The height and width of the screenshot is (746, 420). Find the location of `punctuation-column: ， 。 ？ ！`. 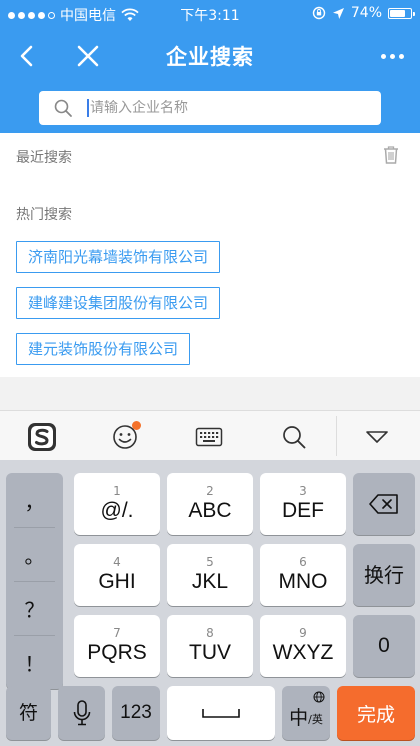

punctuation-column: ， 。 ？ ！ is located at coordinates (34, 581).